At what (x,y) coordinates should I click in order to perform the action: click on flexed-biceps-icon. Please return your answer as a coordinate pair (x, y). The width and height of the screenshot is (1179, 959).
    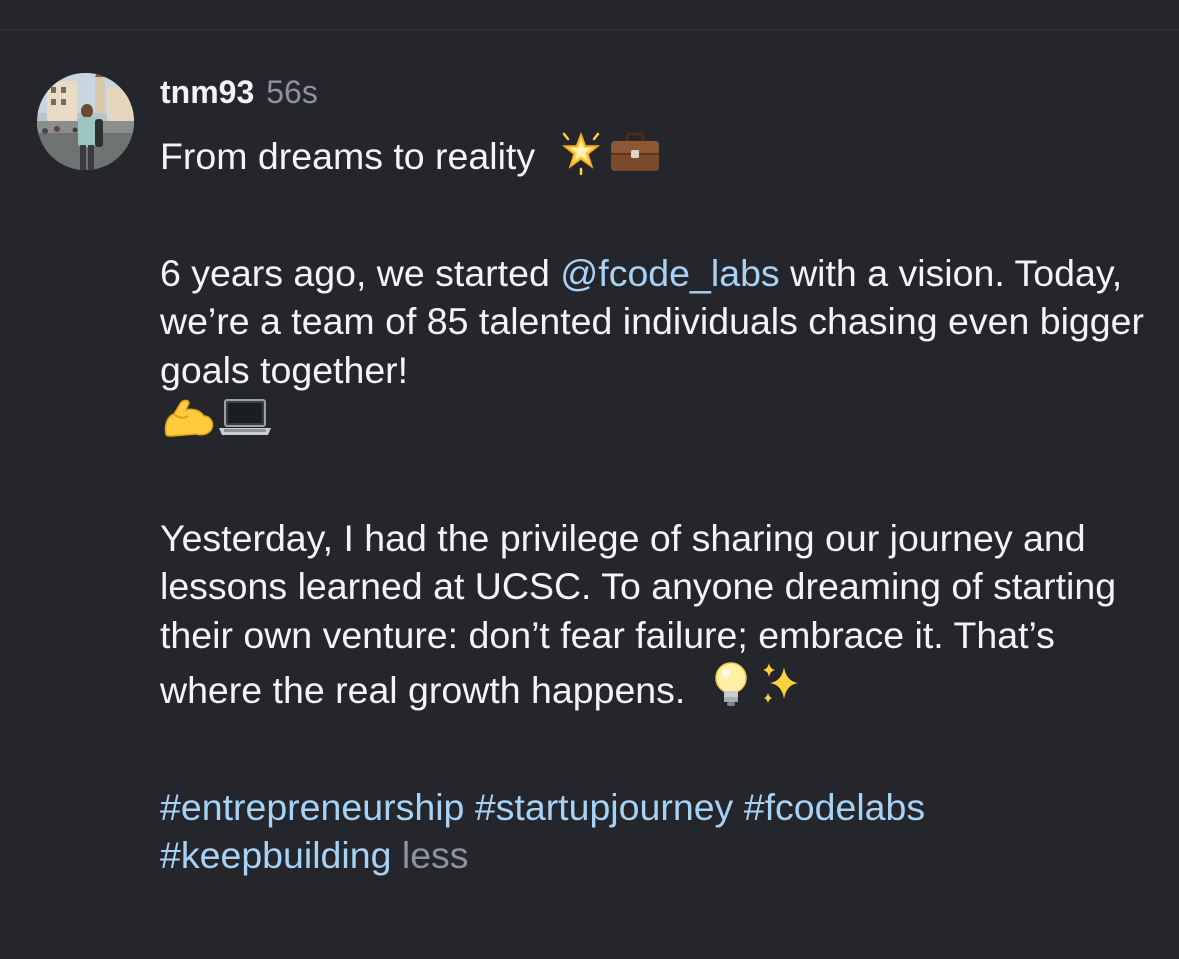
    Looking at the image, I should click on (188, 417).